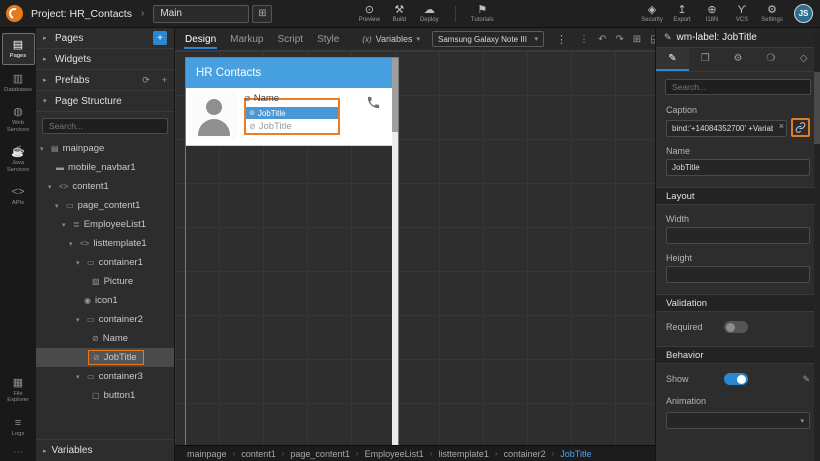 The image size is (820, 461). What do you see at coordinates (207, 454) in the screenshot?
I see `breadcrumb-item: mainpage` at bounding box center [207, 454].